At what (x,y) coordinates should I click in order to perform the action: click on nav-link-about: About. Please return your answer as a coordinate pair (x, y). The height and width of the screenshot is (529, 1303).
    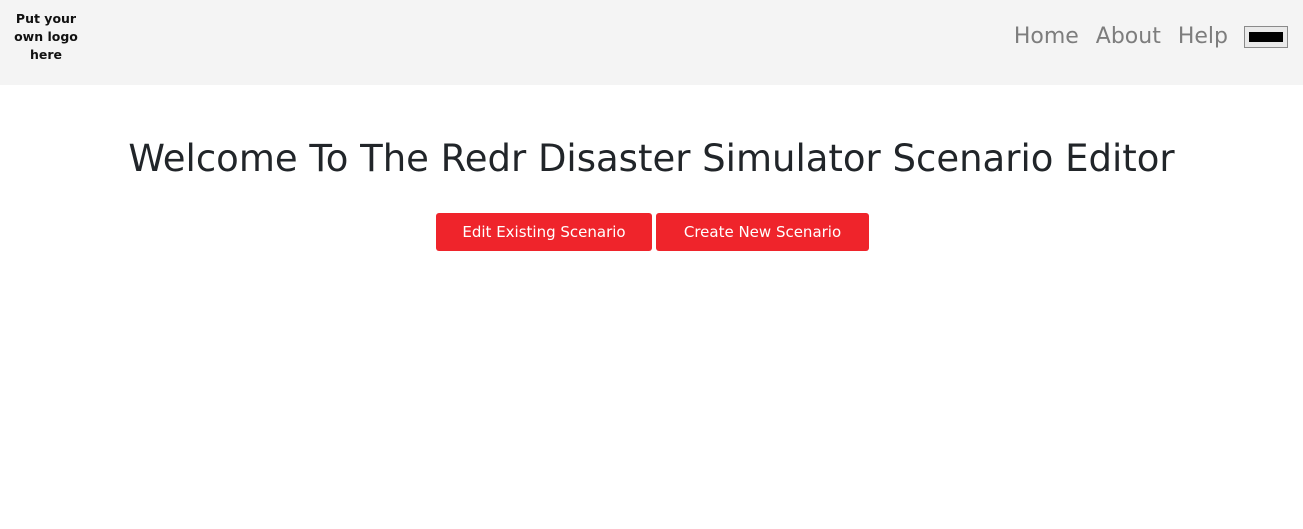
    Looking at the image, I should click on (1128, 37).